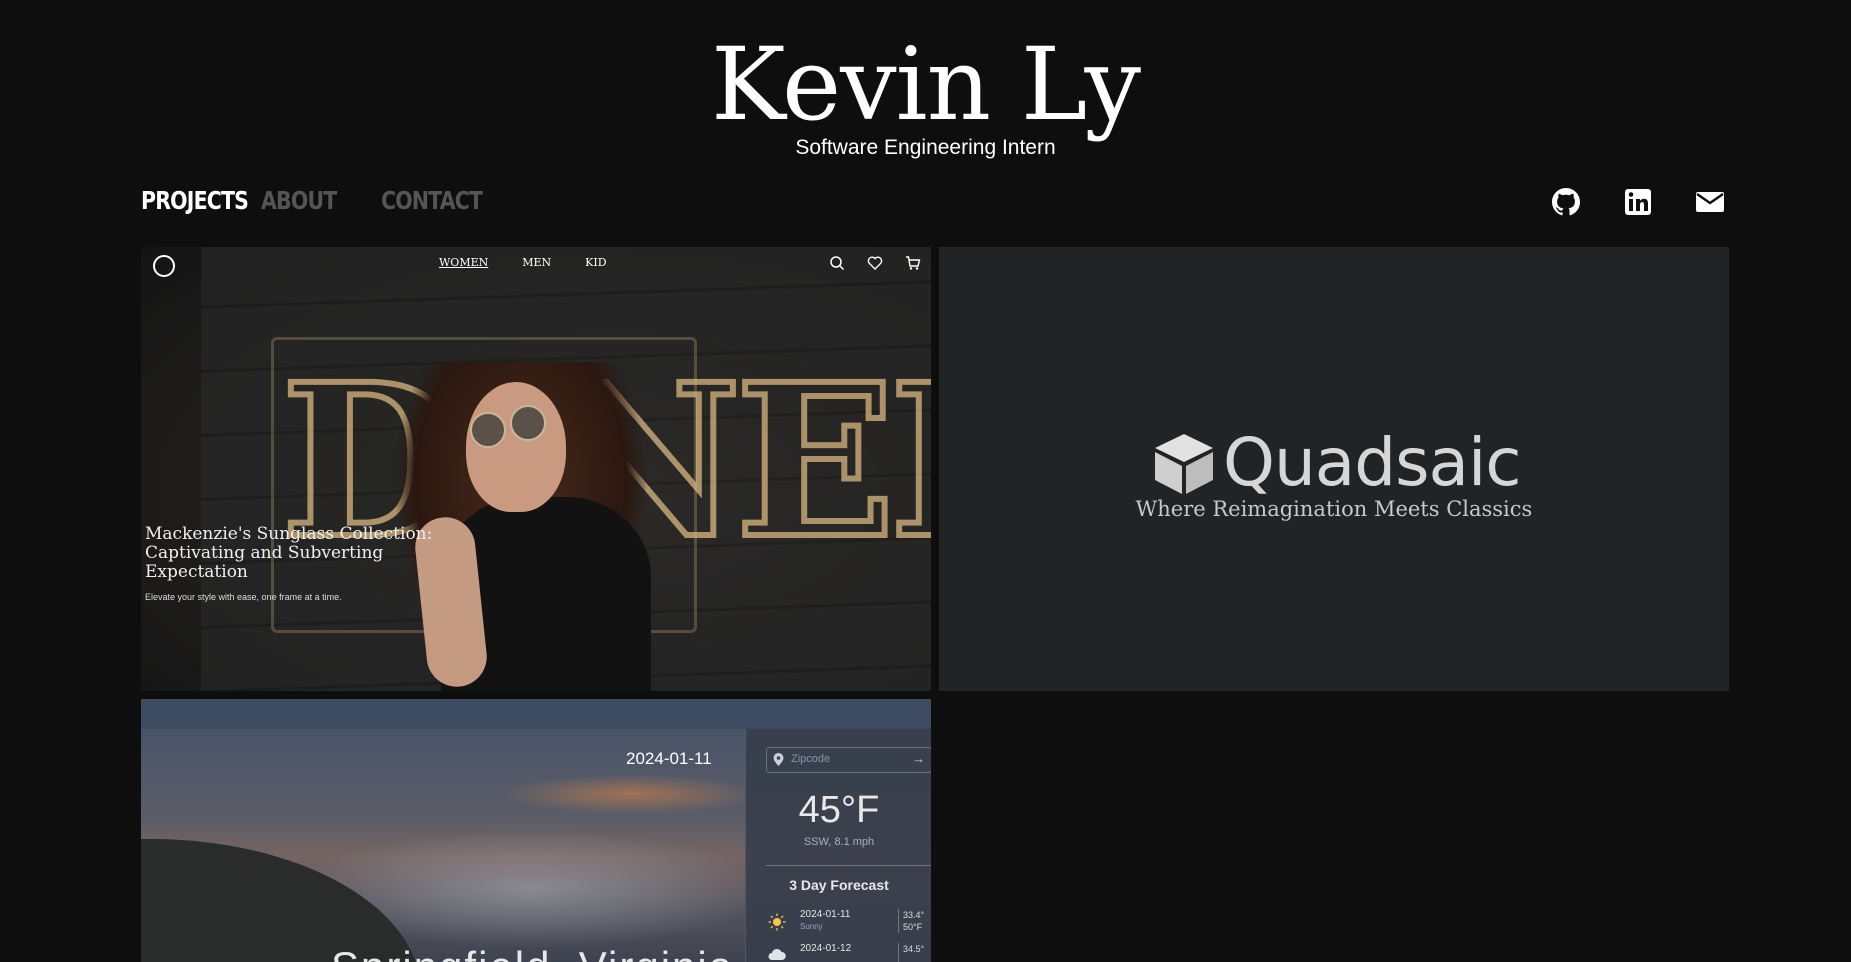 The image size is (1851, 962). What do you see at coordinates (669, 758) in the screenshot?
I see `weather-date: 2024-01-11` at bounding box center [669, 758].